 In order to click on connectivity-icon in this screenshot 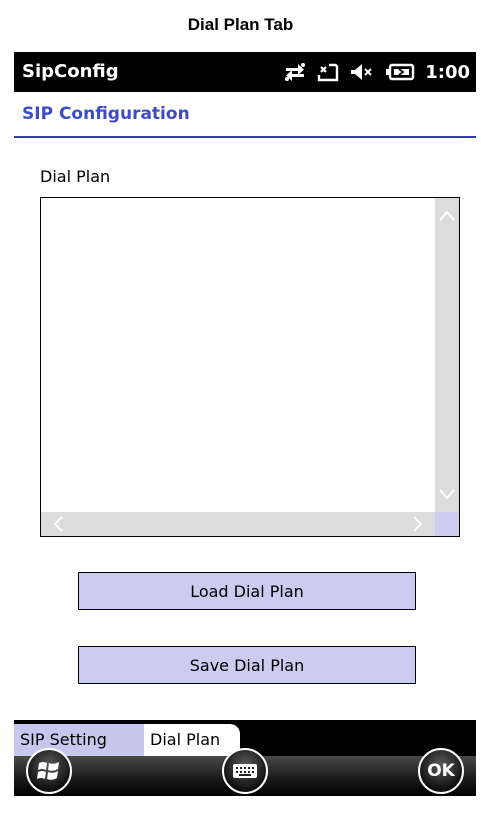, I will do `click(295, 72)`.